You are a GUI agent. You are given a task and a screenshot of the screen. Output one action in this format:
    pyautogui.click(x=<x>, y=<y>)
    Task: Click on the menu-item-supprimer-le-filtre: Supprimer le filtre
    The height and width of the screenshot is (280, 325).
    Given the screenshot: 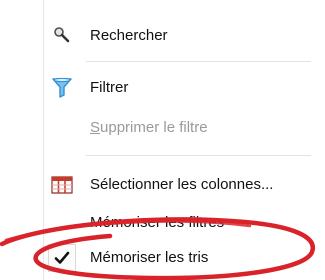 What is the action you would take?
    pyautogui.click(x=162, y=128)
    